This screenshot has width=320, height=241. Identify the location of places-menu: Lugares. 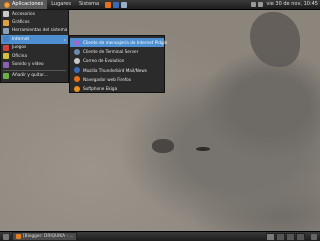
(61, 4).